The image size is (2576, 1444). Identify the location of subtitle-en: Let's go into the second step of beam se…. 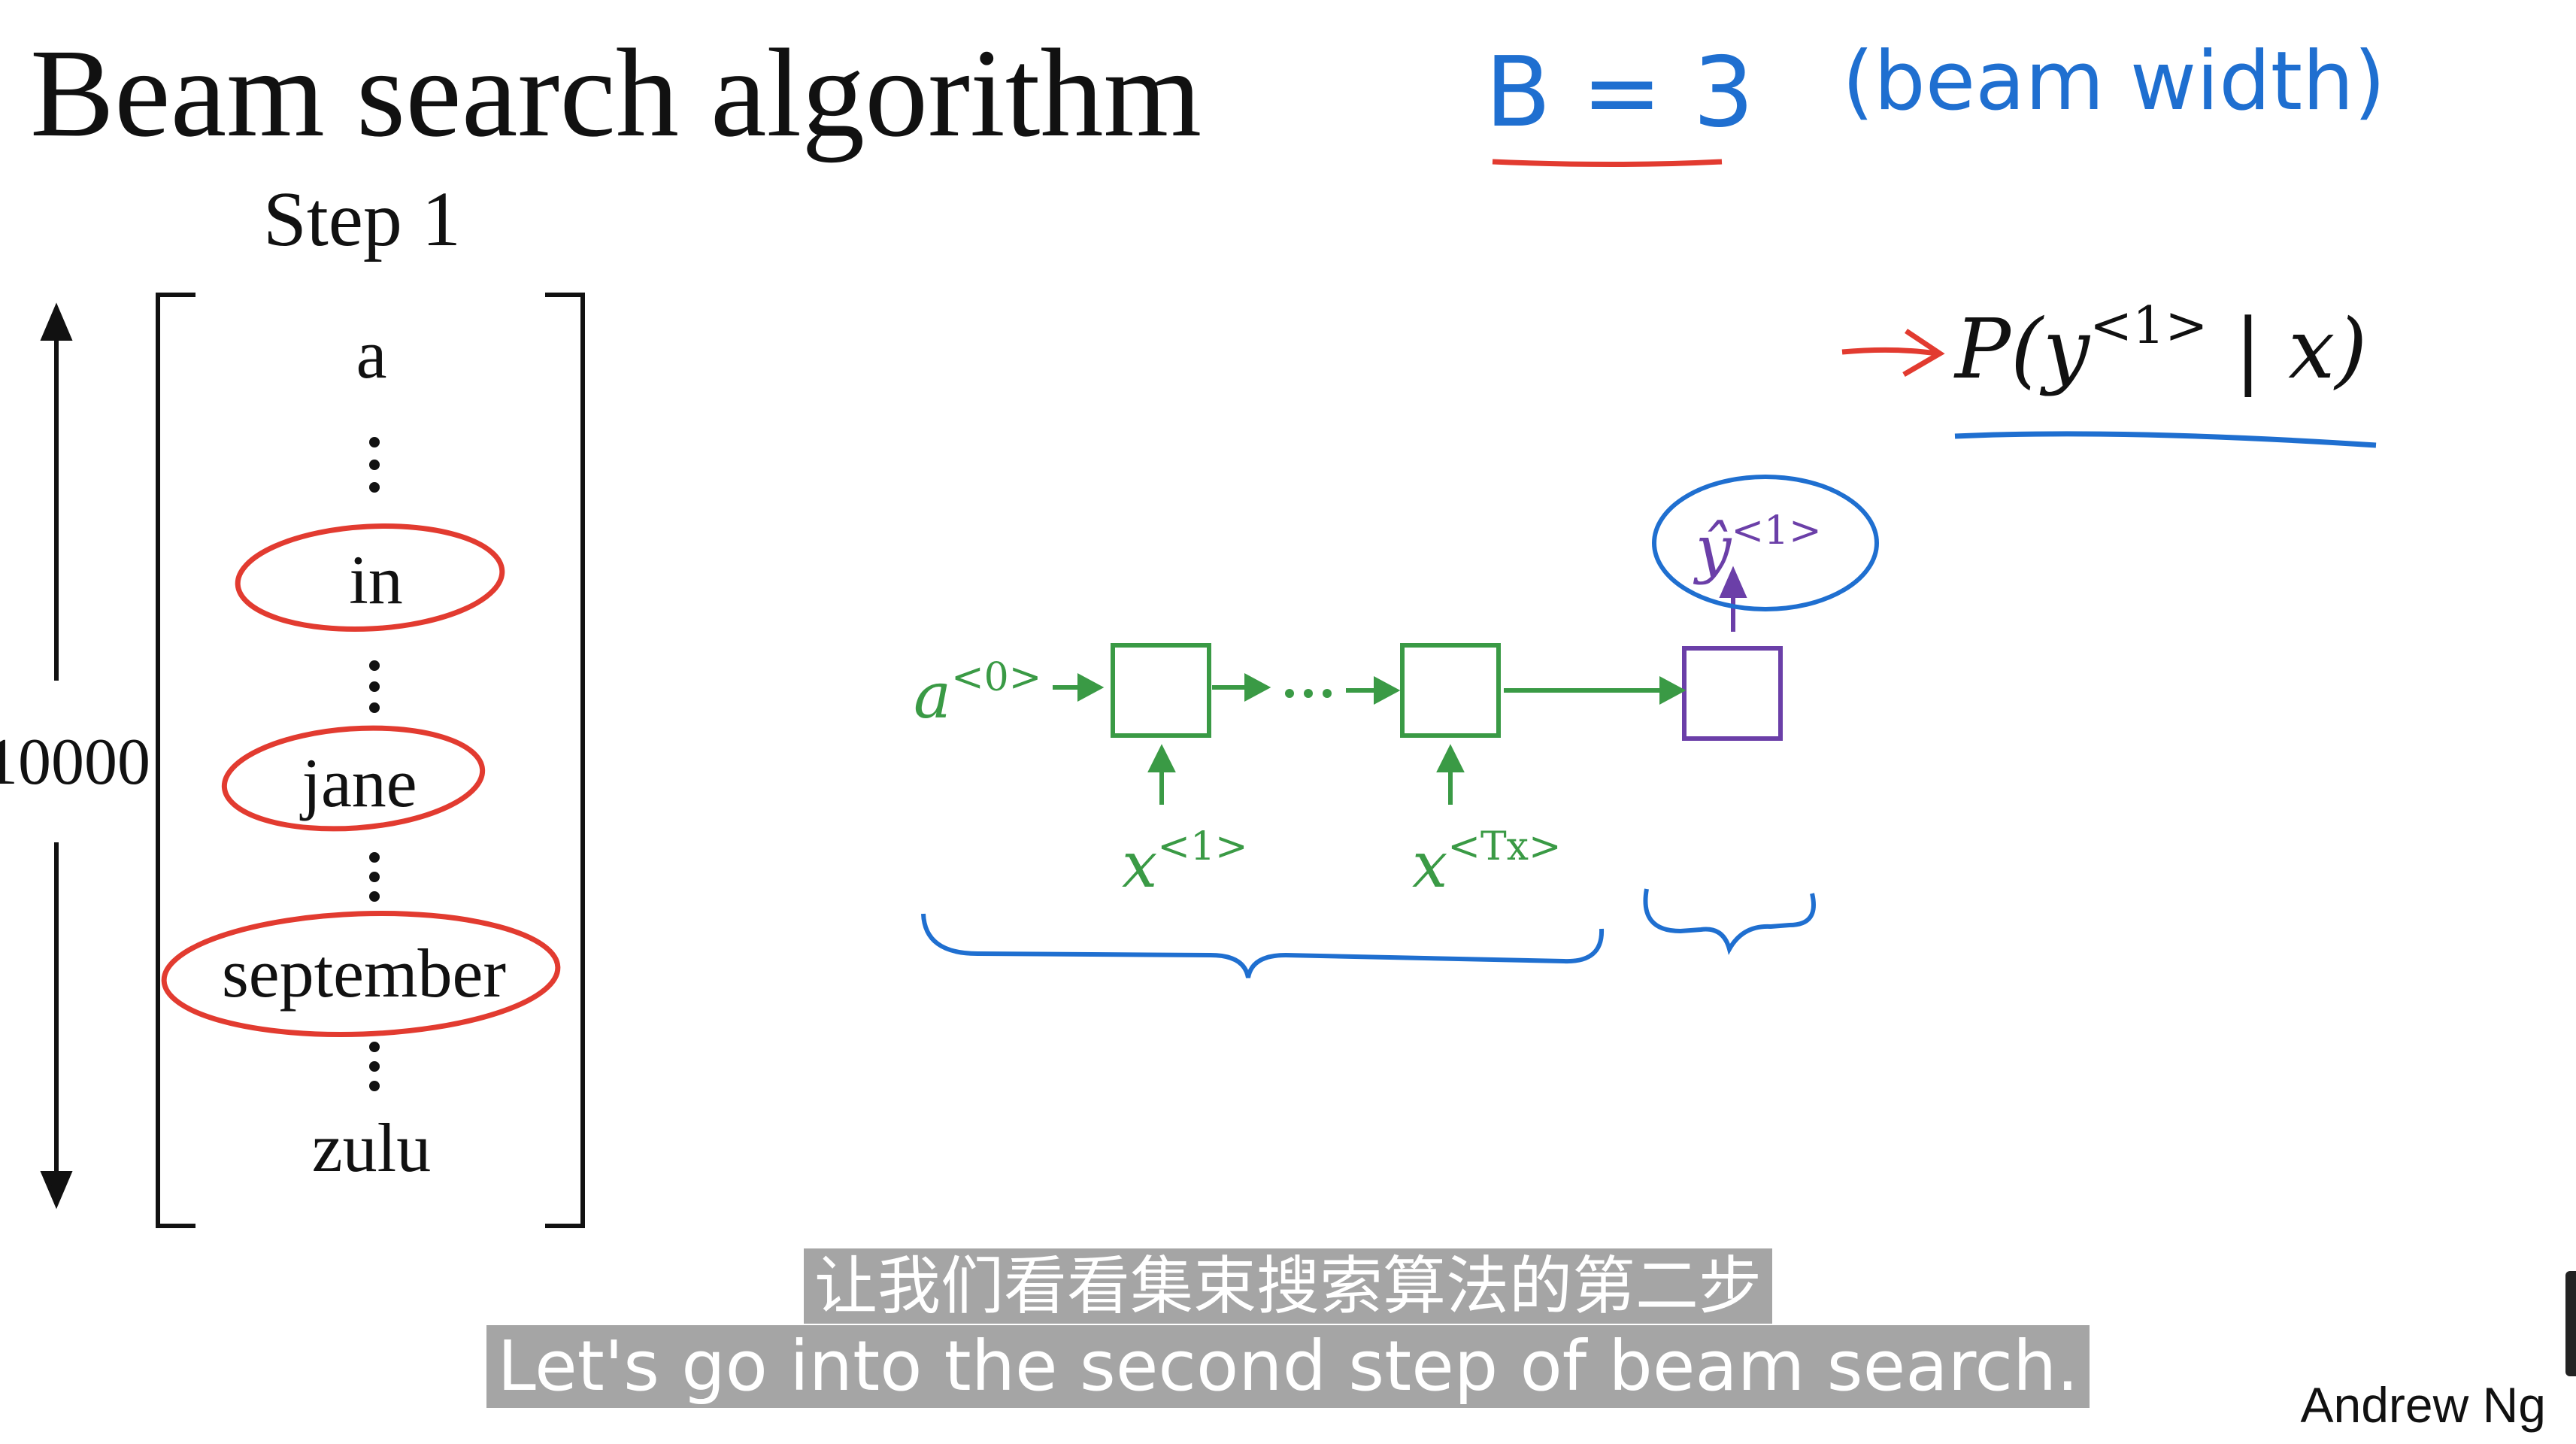
(1288, 1366).